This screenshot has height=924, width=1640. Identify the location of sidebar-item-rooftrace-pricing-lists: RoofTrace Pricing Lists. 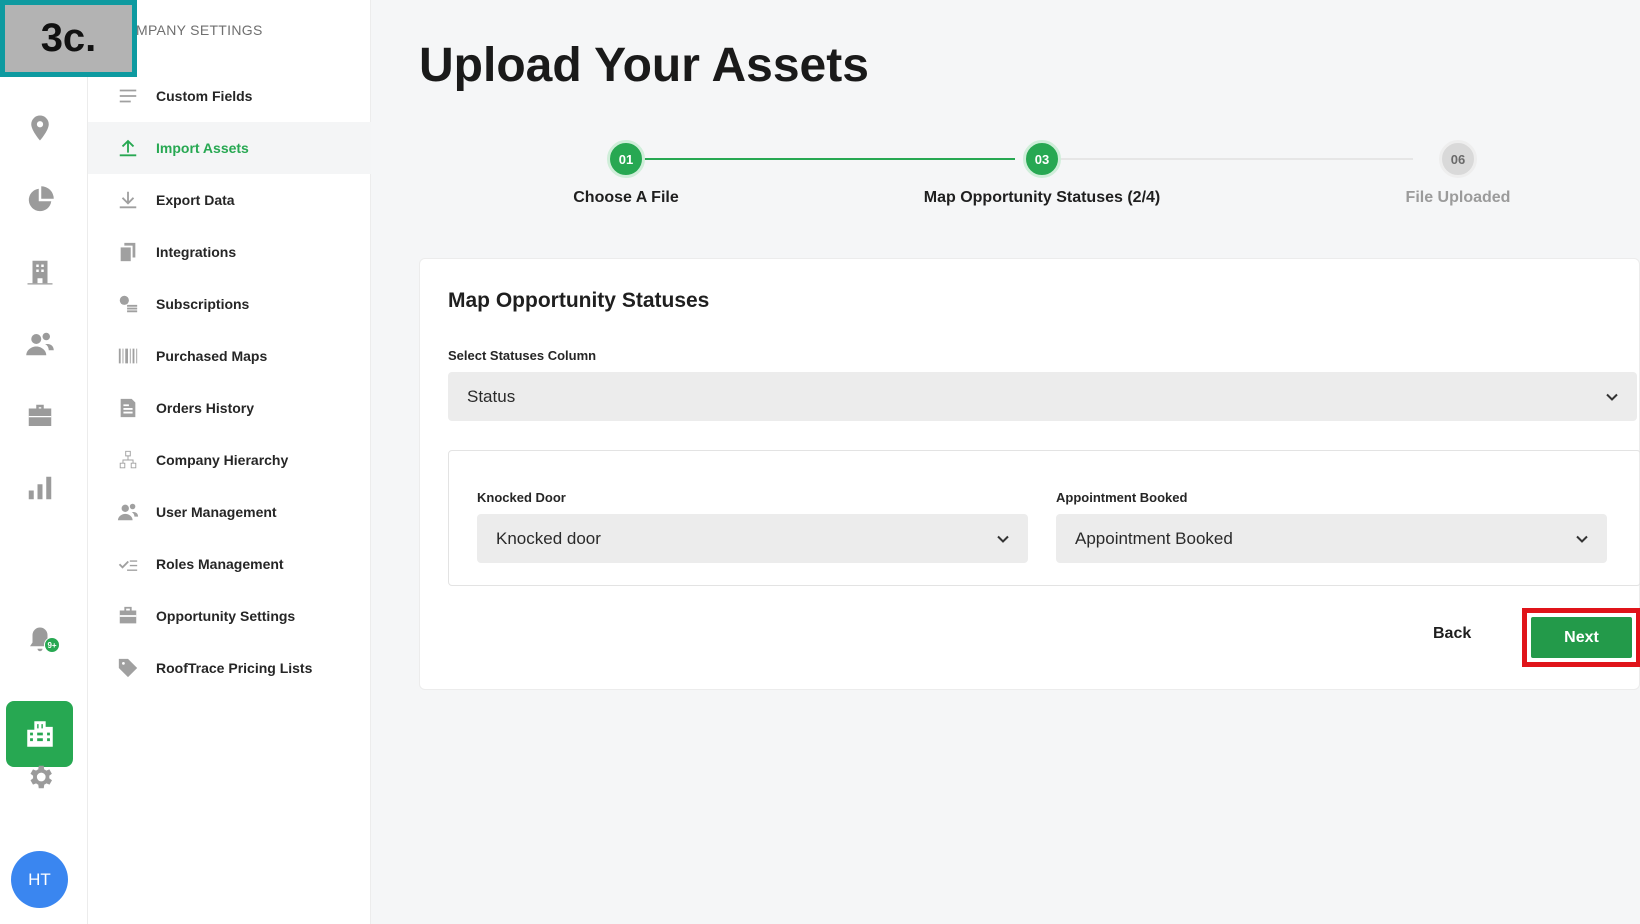
(229, 668).